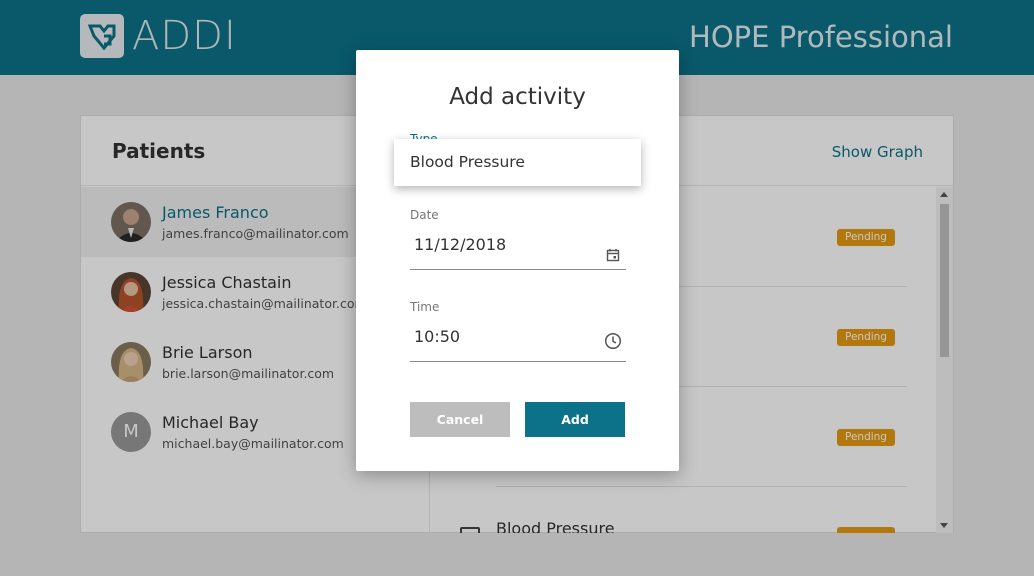 The height and width of the screenshot is (576, 1034). Describe the element at coordinates (575, 419) in the screenshot. I see `add-button: Add` at that location.